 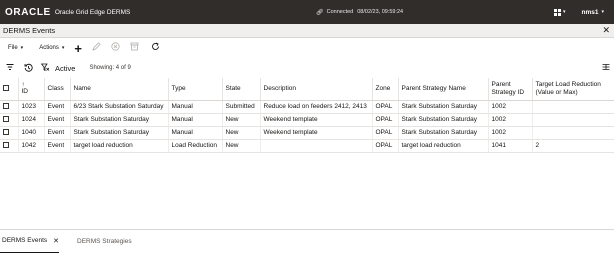 What do you see at coordinates (433, 88) in the screenshot?
I see `column-header-label: Parent Strategy Name` at bounding box center [433, 88].